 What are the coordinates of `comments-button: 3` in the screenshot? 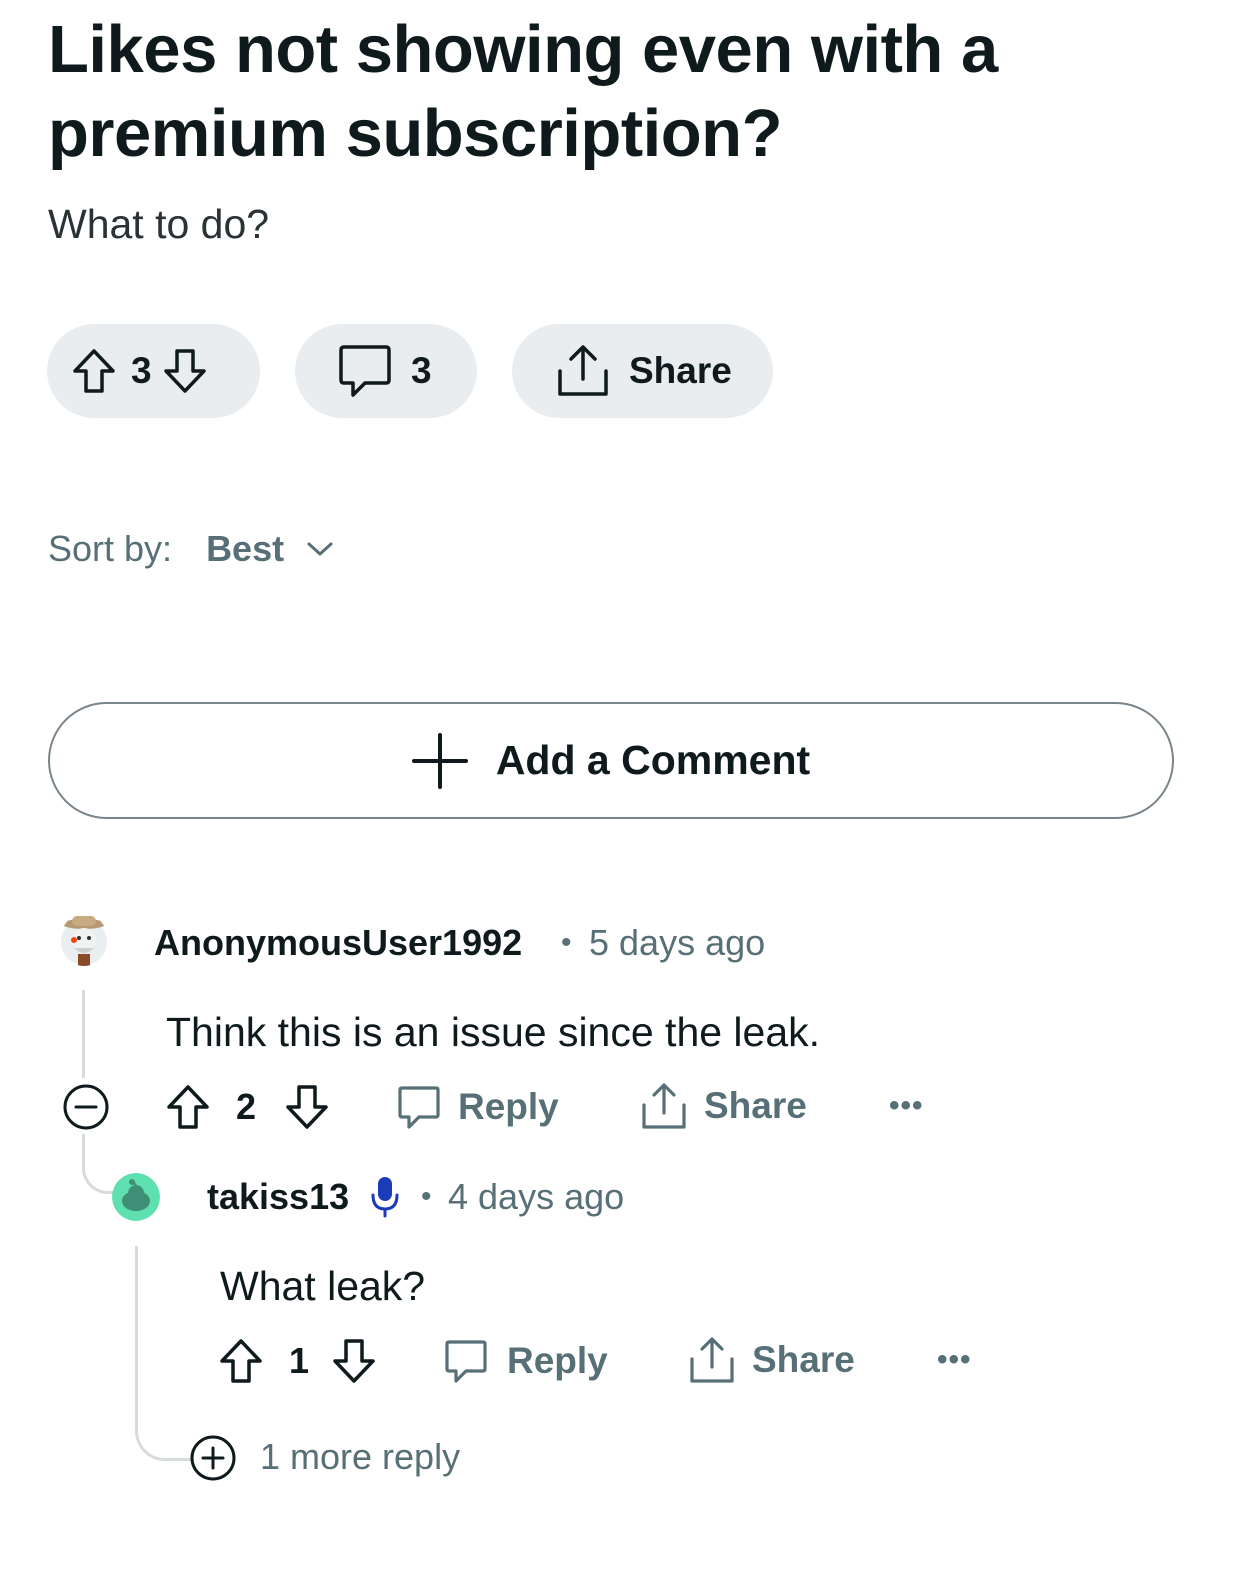 It's located at (386, 371).